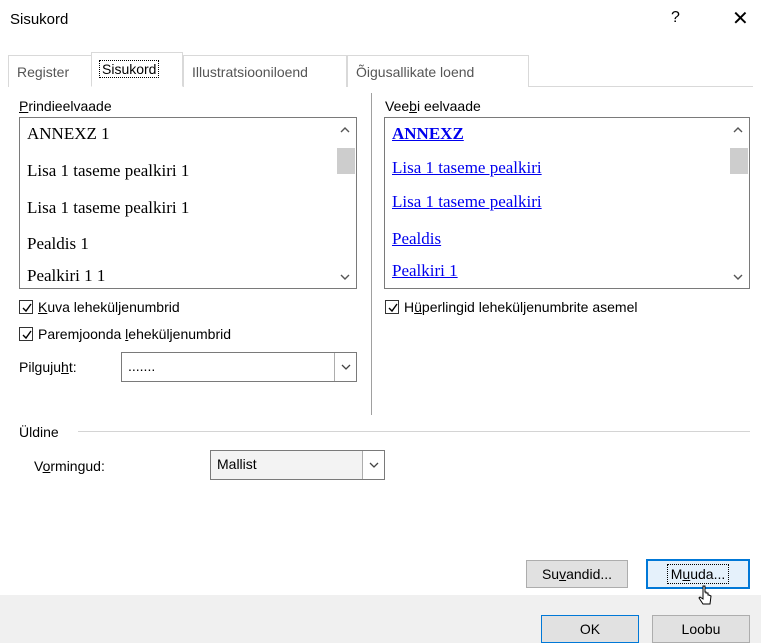 This screenshot has width=761, height=643. What do you see at coordinates (125, 334) in the screenshot?
I see `right-align-checkbox: Paremjoonda leheküljenumbrid` at bounding box center [125, 334].